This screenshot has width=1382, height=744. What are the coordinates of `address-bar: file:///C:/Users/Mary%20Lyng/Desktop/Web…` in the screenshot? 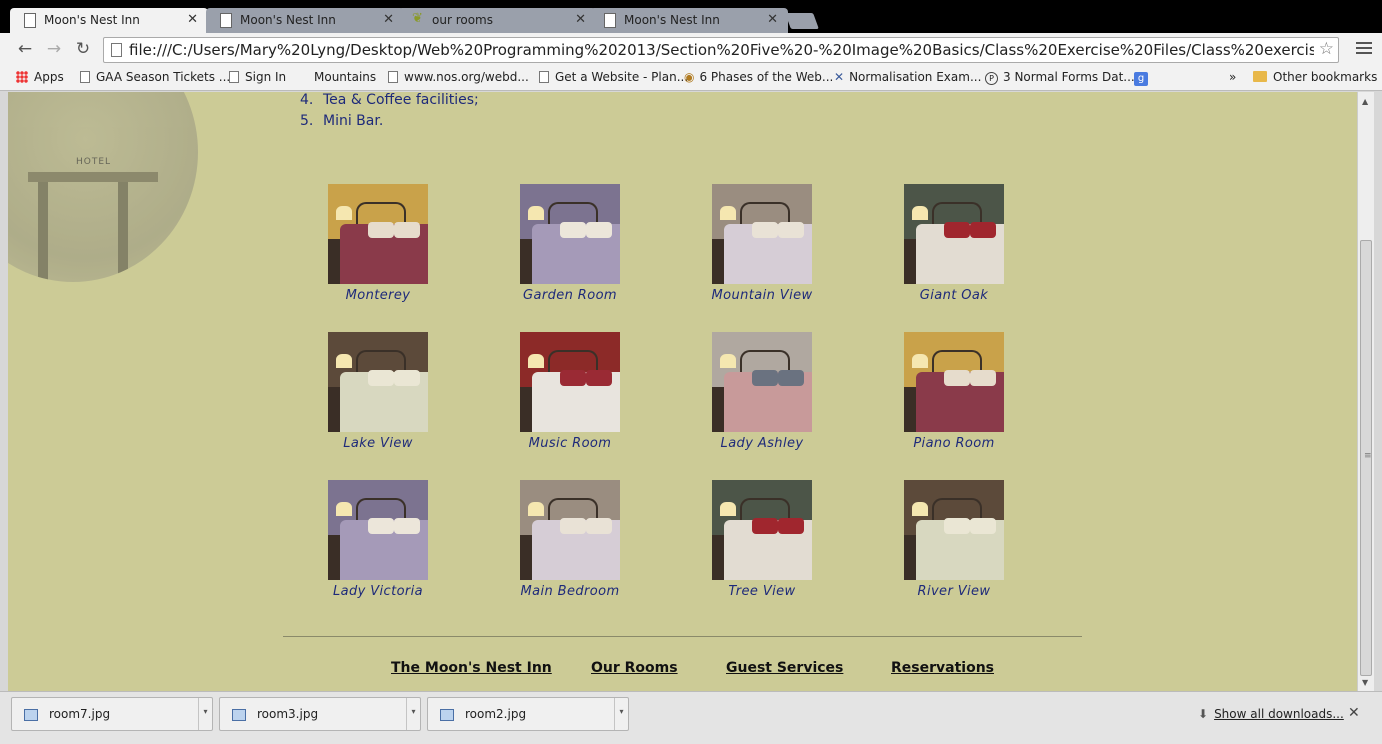 It's located at (721, 50).